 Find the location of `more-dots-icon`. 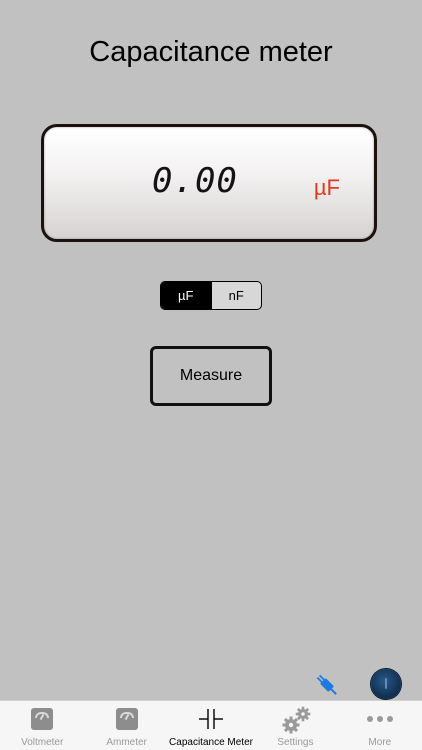

more-dots-icon is located at coordinates (379, 719).